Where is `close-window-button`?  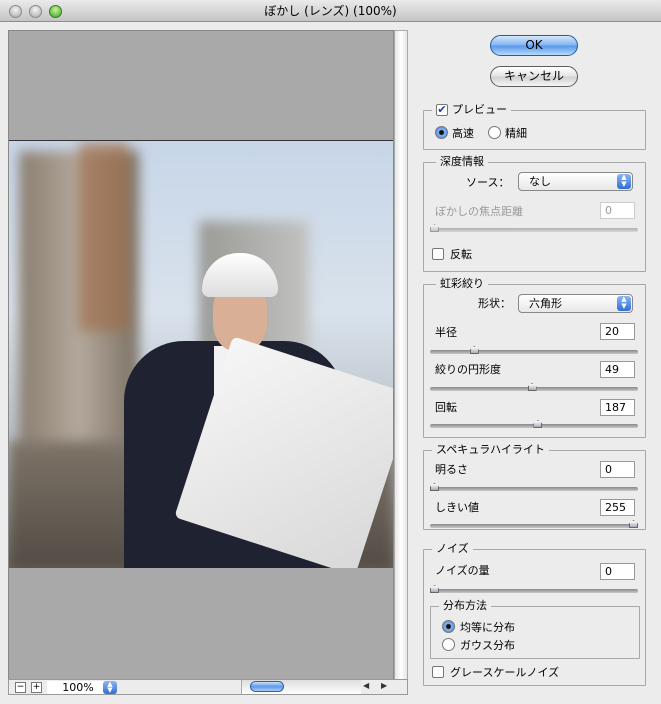
close-window-button is located at coordinates (15, 11).